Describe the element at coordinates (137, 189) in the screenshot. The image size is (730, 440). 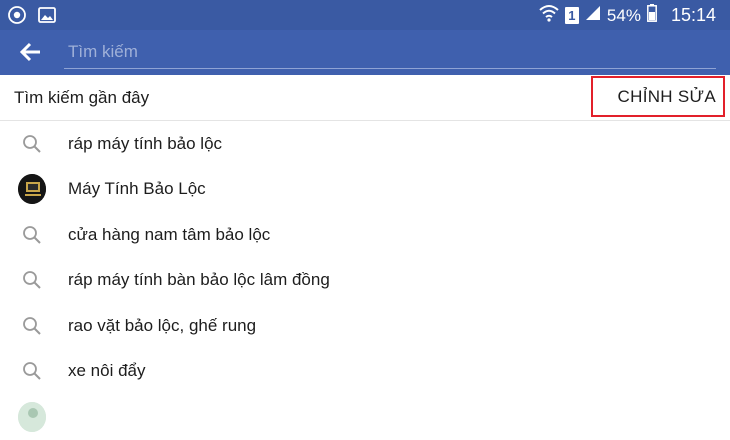
I see `list-item-label: Máy Tính Bảo Lộc` at that location.